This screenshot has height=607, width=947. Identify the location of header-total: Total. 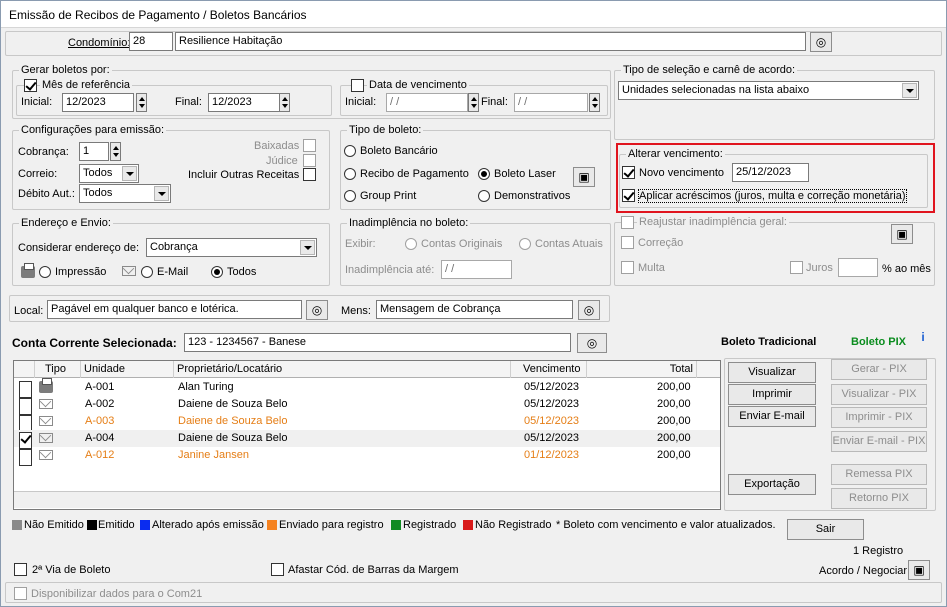
(642, 369).